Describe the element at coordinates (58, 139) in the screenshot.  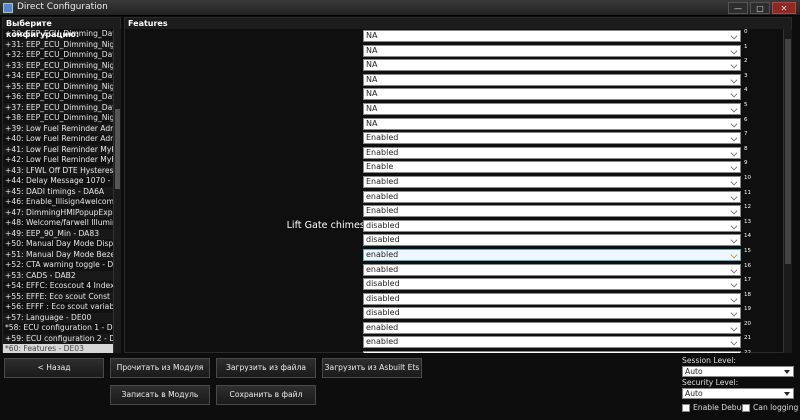
I see `config-list-item: +40: Low Fuel Reminder Admin I` at that location.